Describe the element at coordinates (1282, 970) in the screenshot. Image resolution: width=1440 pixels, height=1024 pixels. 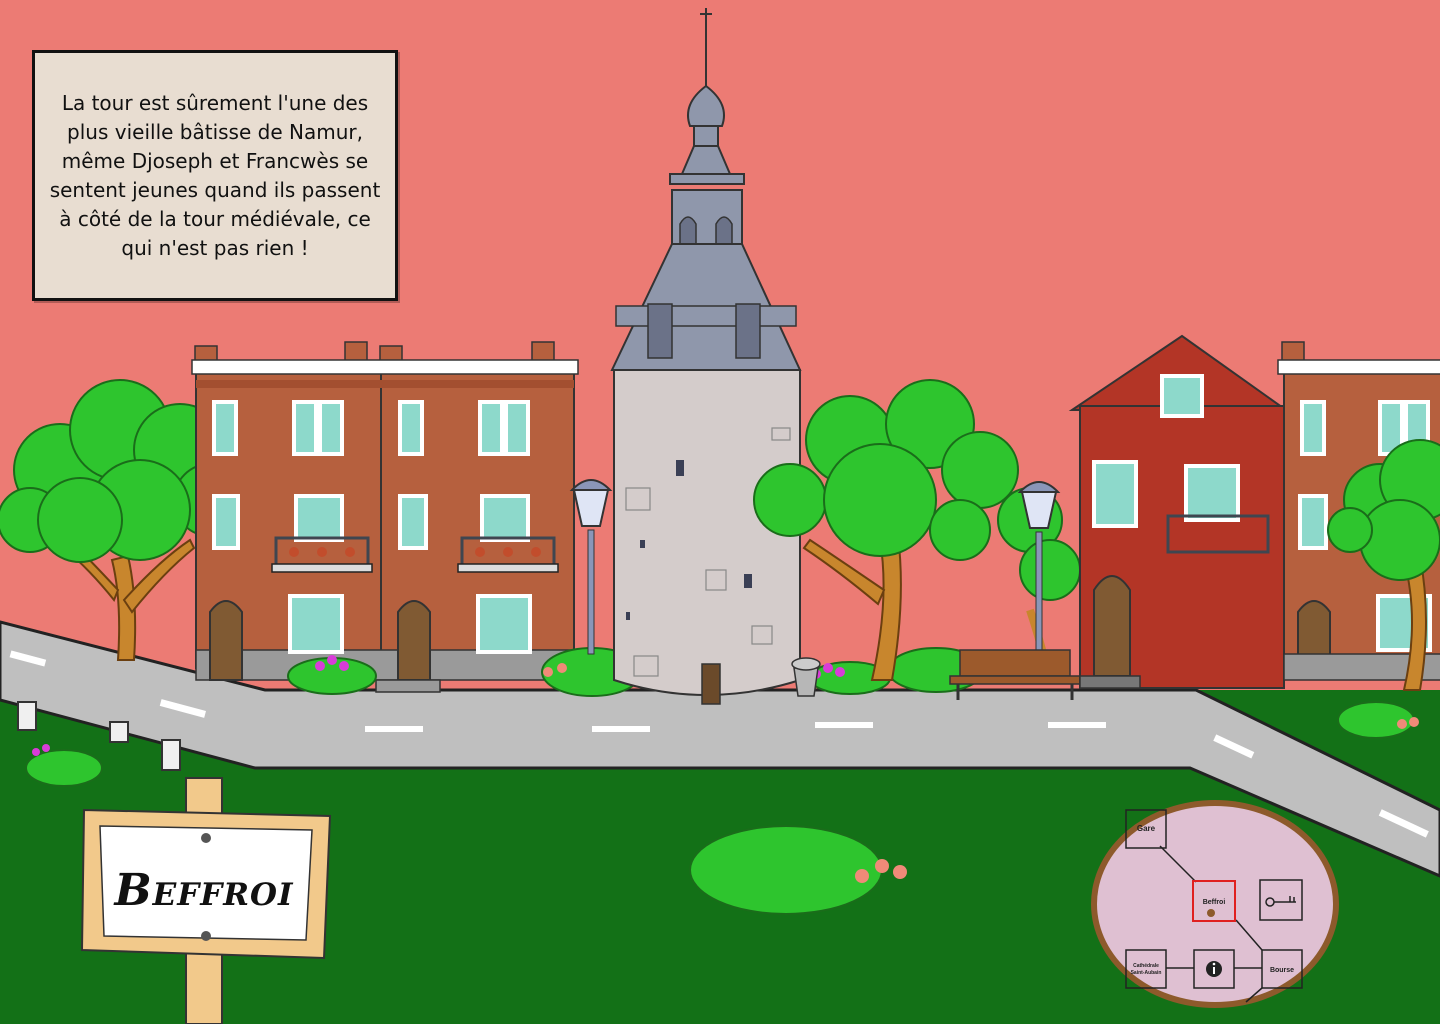
I see `minimap-room-bourse: Bourse` at that location.